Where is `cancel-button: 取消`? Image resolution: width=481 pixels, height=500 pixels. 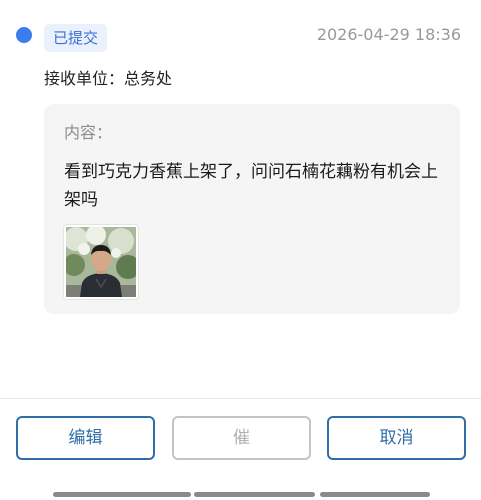 cancel-button: 取消 is located at coordinates (396, 438).